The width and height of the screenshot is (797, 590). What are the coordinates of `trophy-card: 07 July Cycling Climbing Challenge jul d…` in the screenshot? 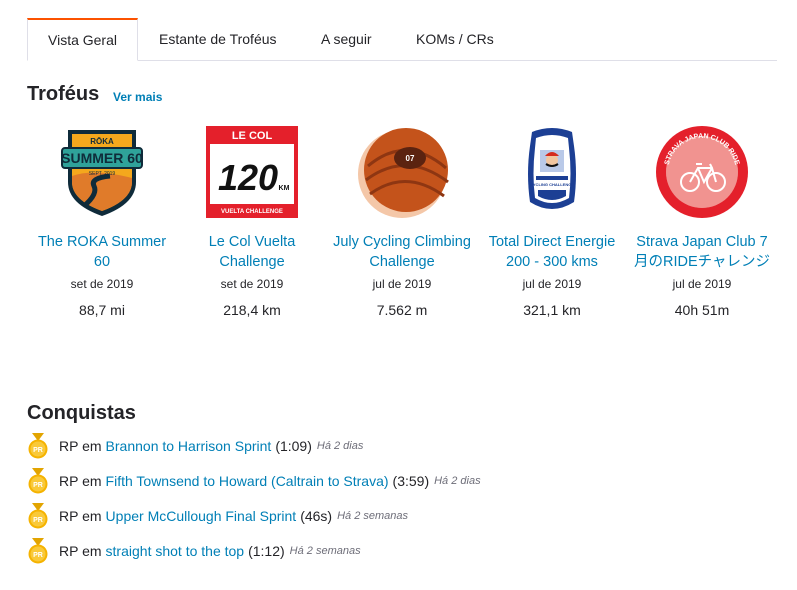 It's located at (402, 221).